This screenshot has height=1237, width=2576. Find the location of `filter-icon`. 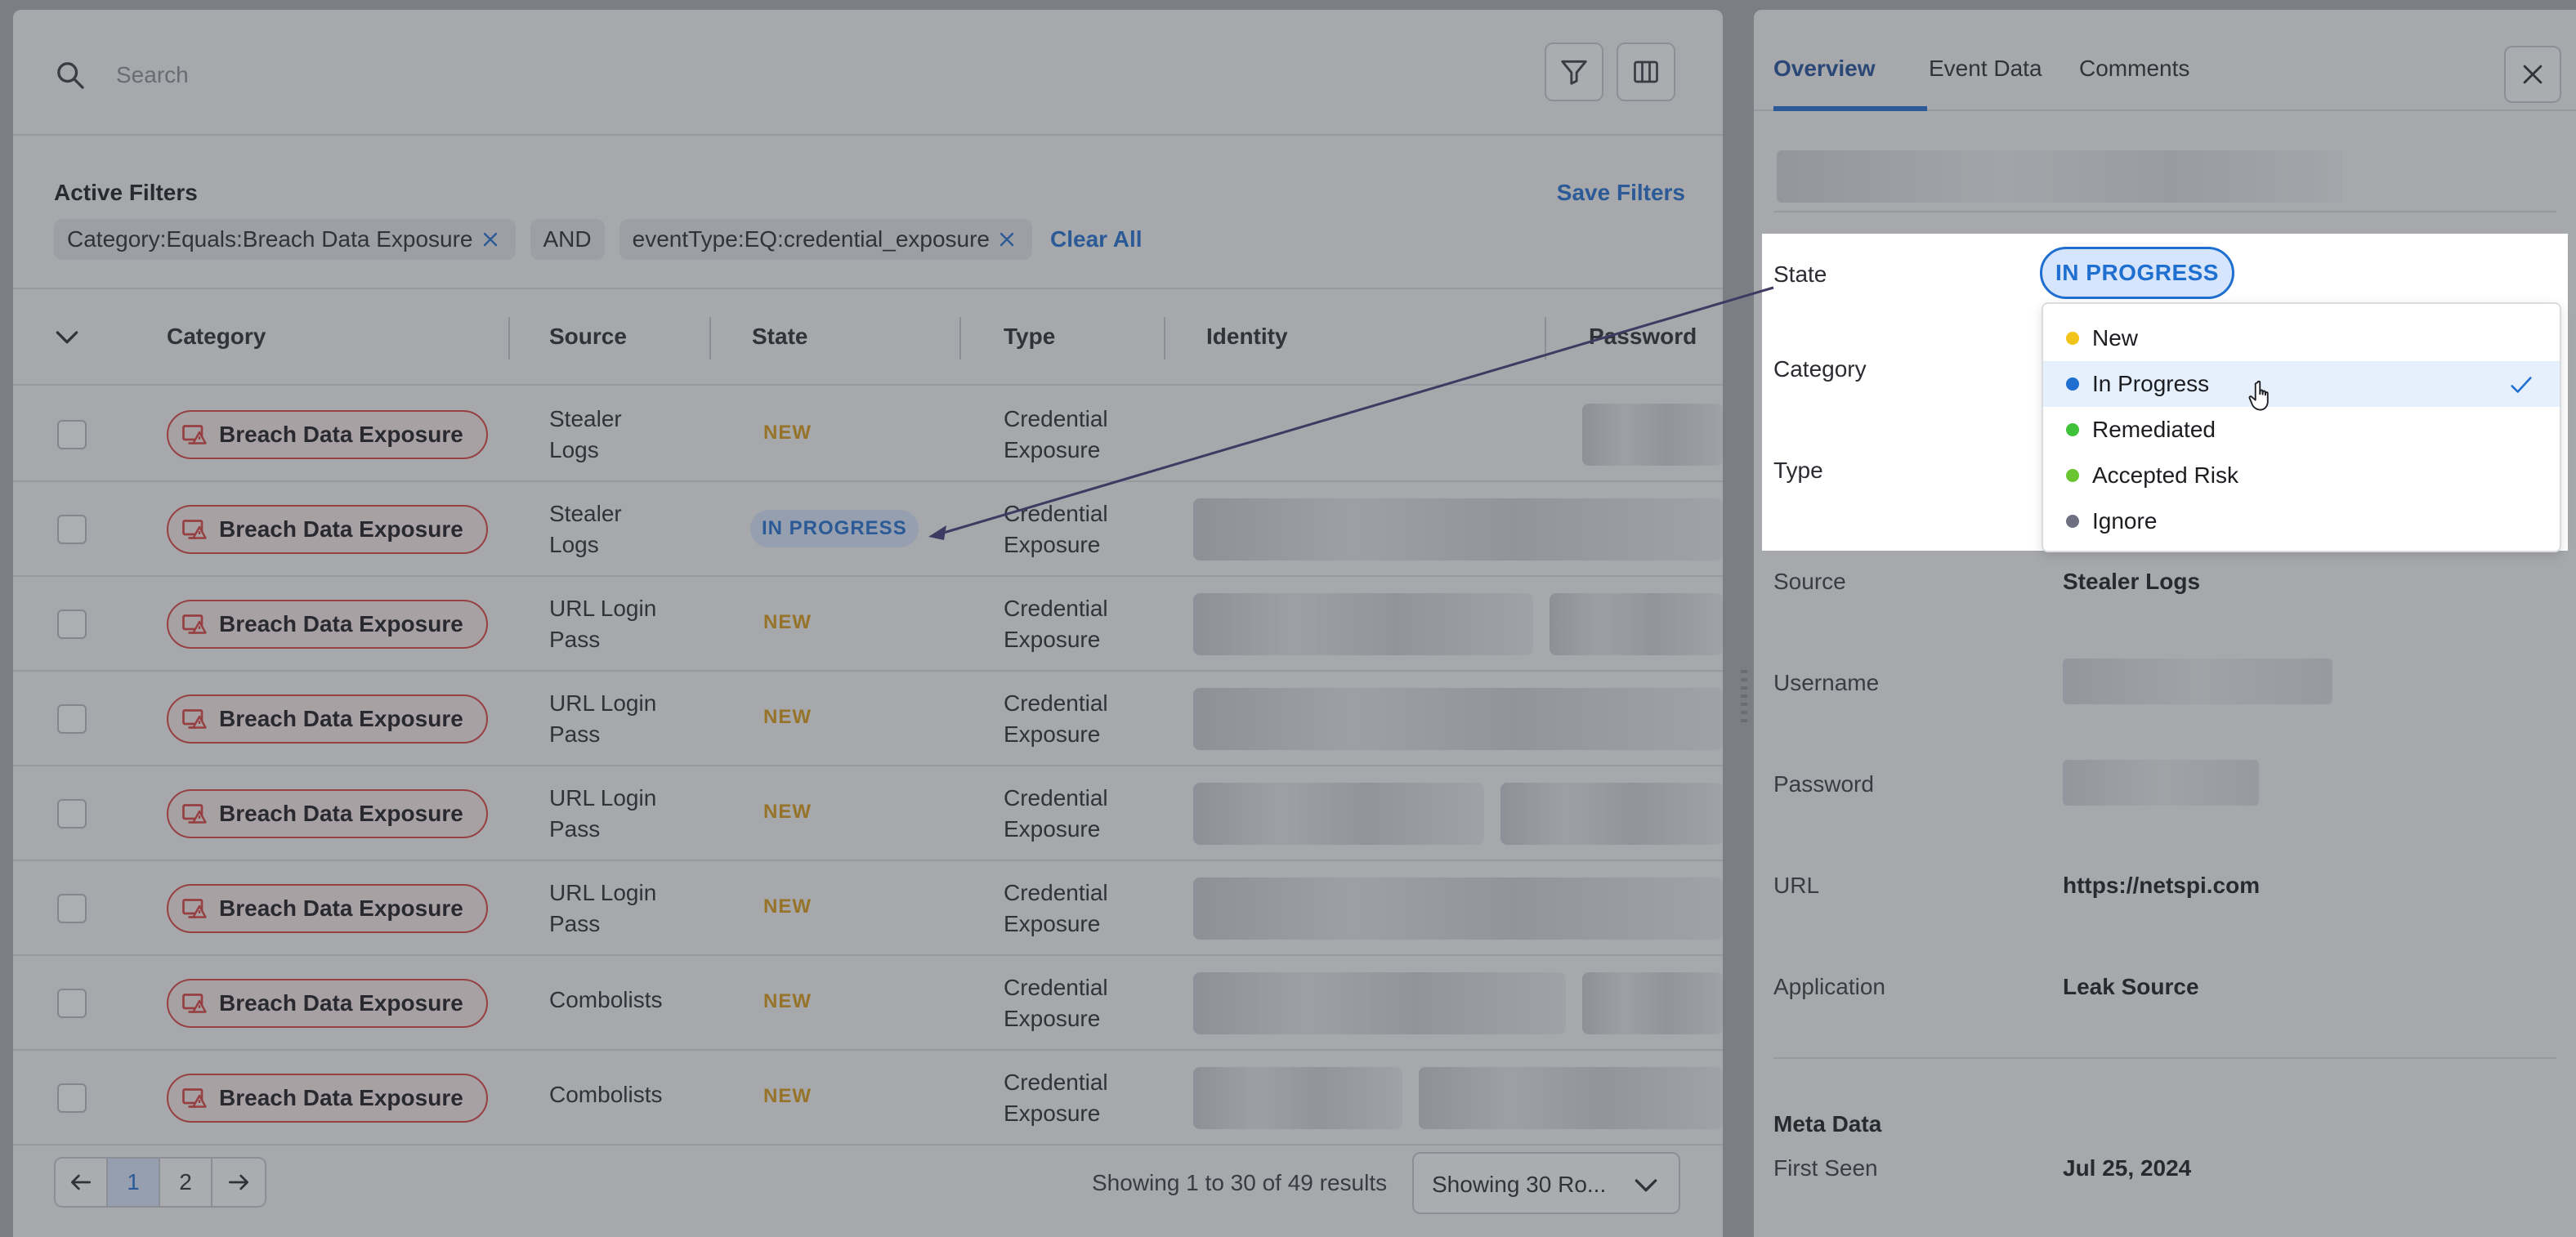

filter-icon is located at coordinates (1574, 72).